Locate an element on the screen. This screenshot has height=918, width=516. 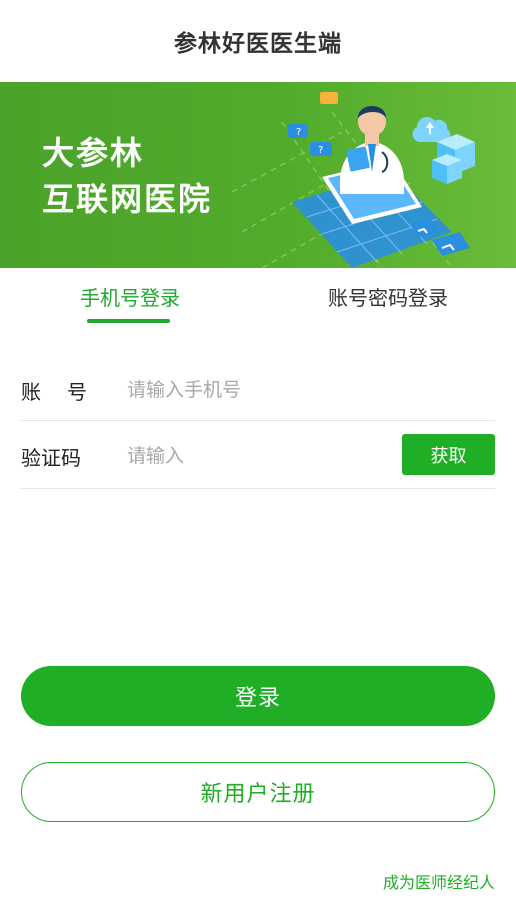
register-button: 新用户注册 is located at coordinates (258, 792).